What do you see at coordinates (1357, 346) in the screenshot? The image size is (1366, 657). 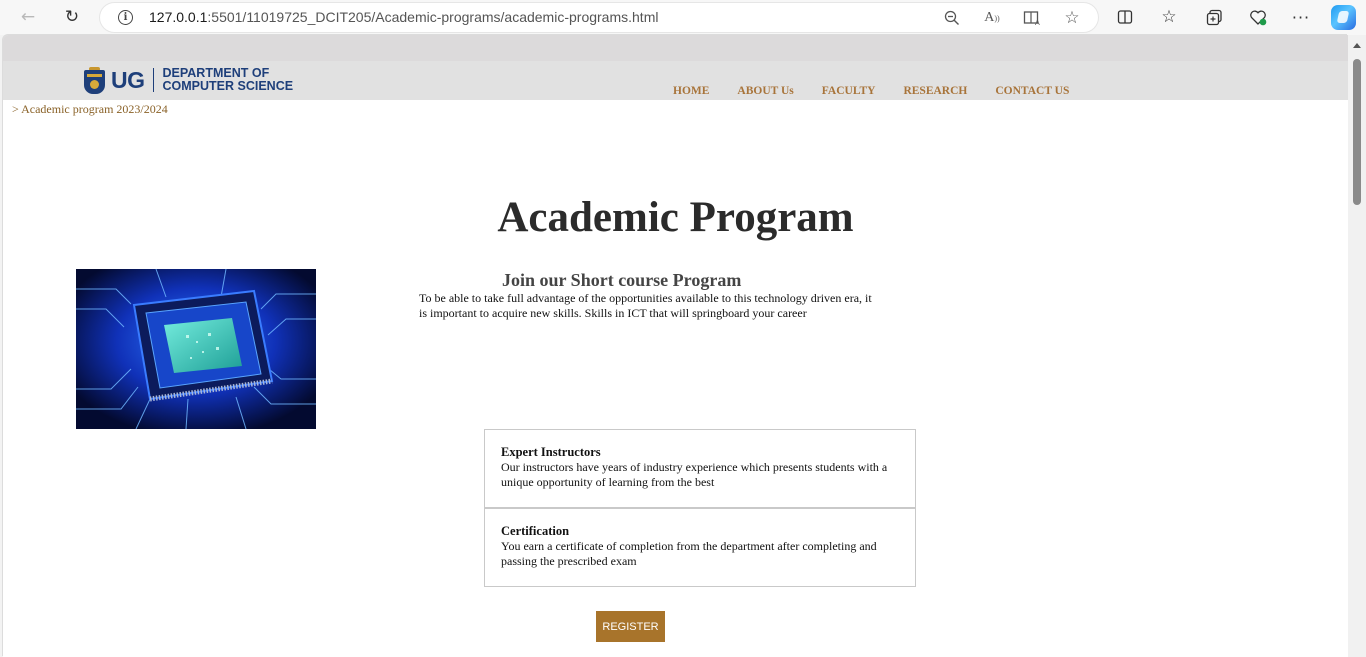 I see `page-scrollbar` at bounding box center [1357, 346].